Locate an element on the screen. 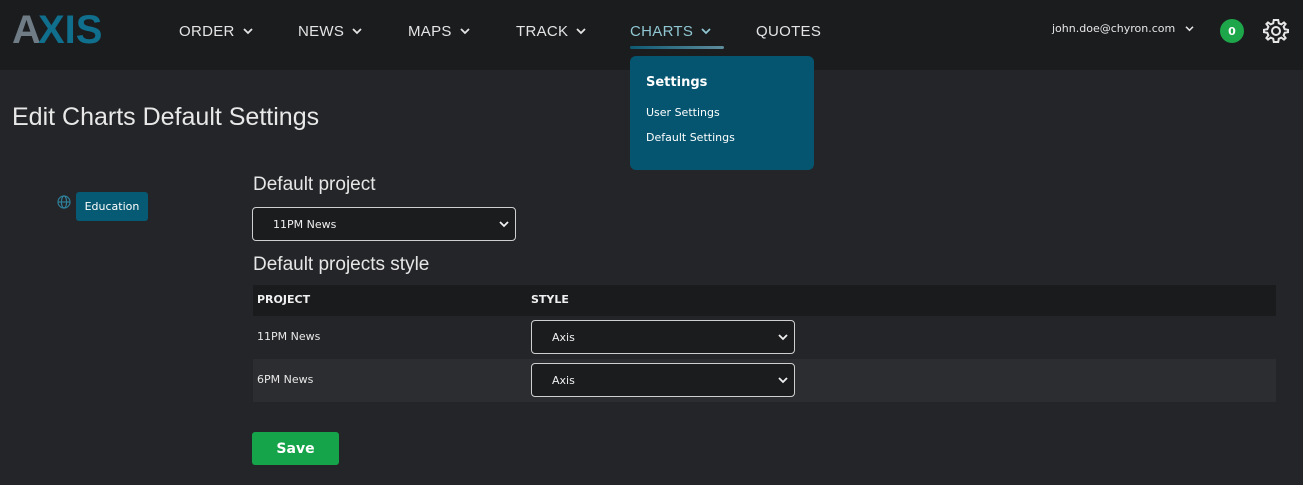  nav-track-label: TRACK is located at coordinates (542, 31).